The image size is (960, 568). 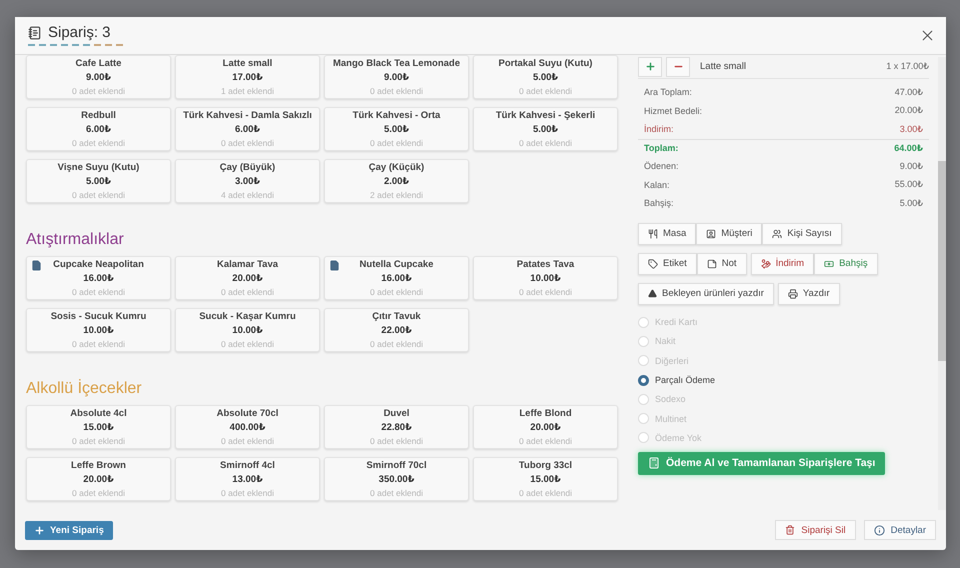 What do you see at coordinates (667, 233) in the screenshot?
I see `action-button: Masa` at bounding box center [667, 233].